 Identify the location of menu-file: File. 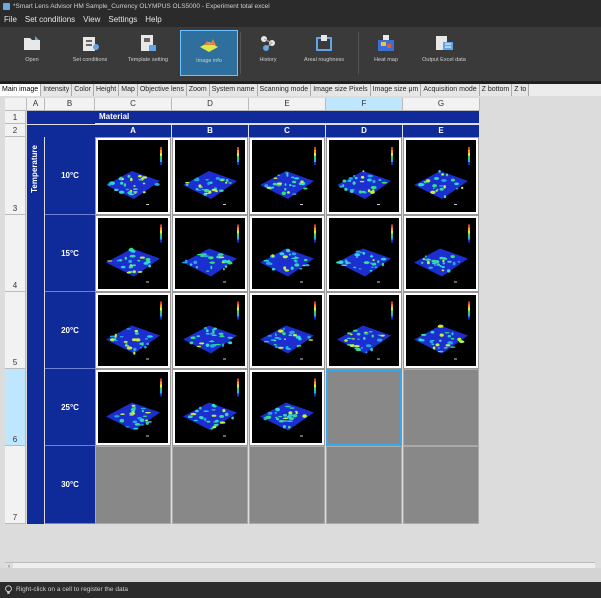
(10, 19).